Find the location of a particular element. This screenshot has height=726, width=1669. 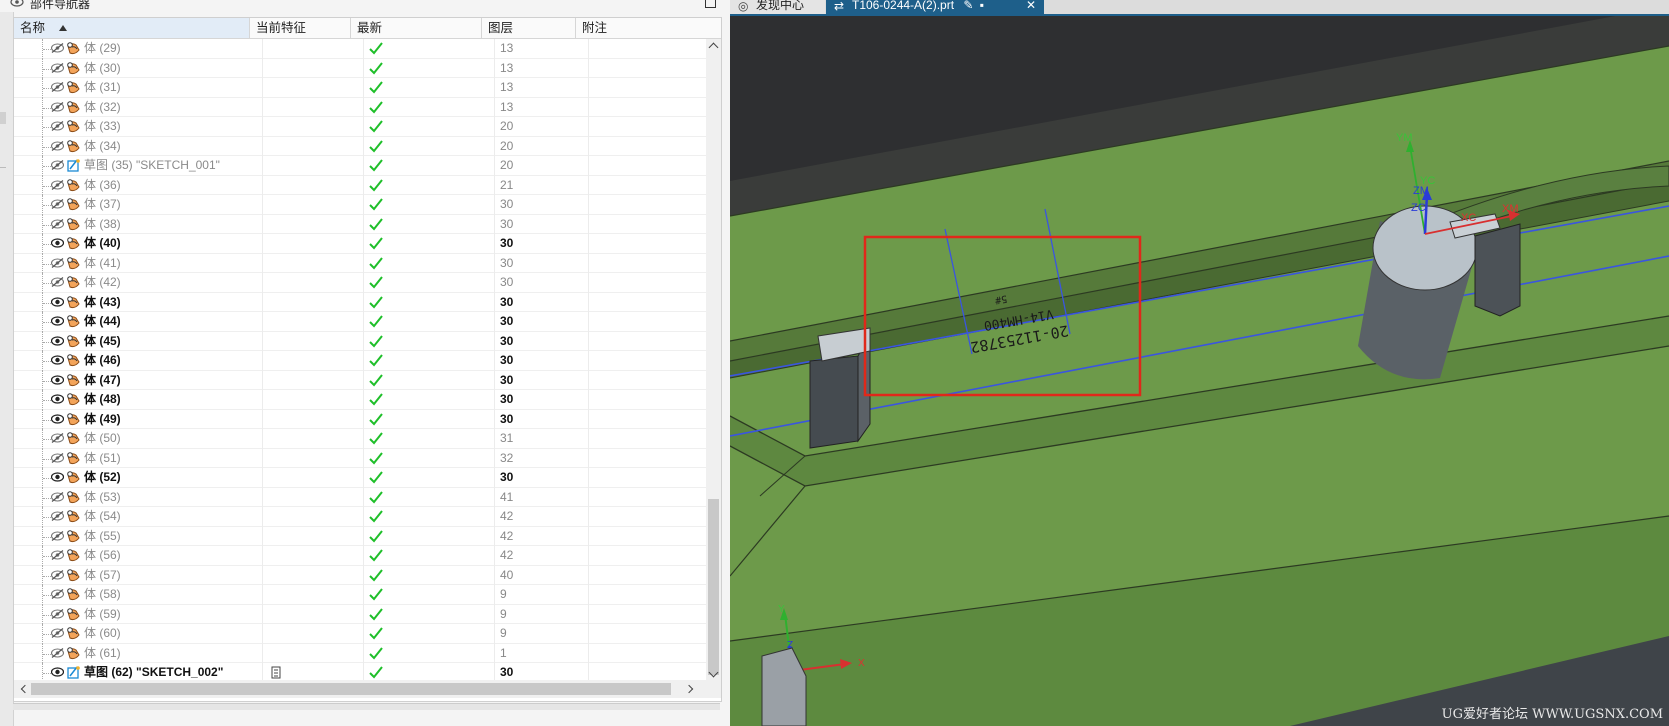

name-cell: 草图 (35) "SKETCH_001" is located at coordinates (138, 166).